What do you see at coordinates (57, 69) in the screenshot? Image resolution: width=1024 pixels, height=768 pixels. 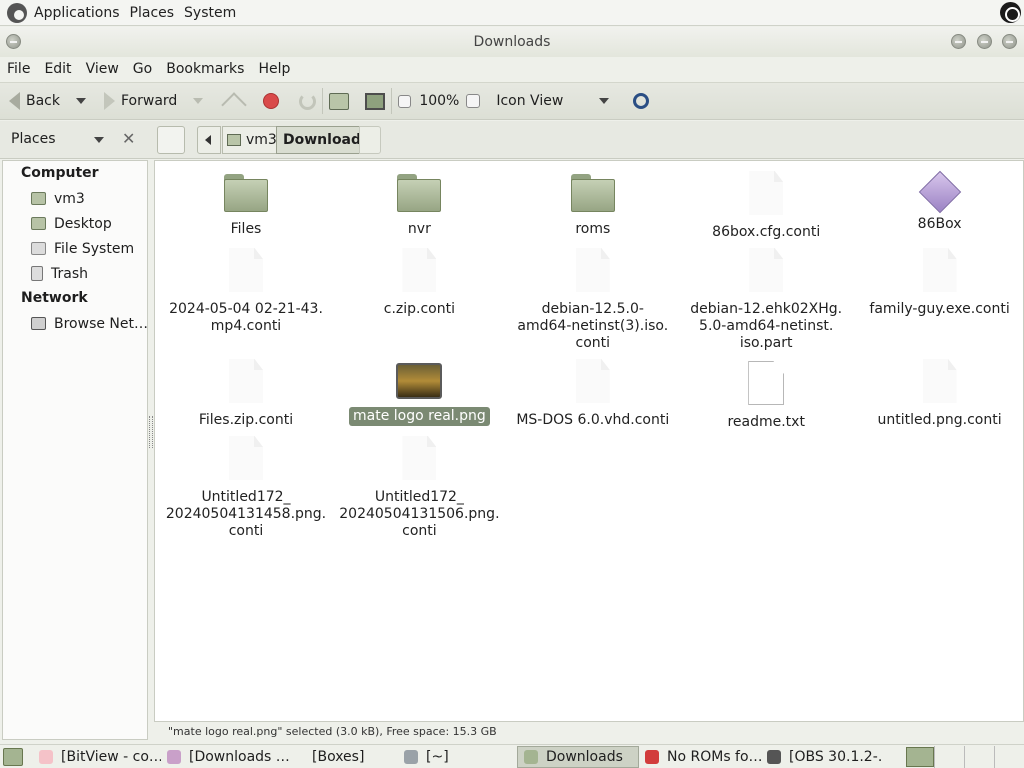 I see `menu-edit: Edit` at bounding box center [57, 69].